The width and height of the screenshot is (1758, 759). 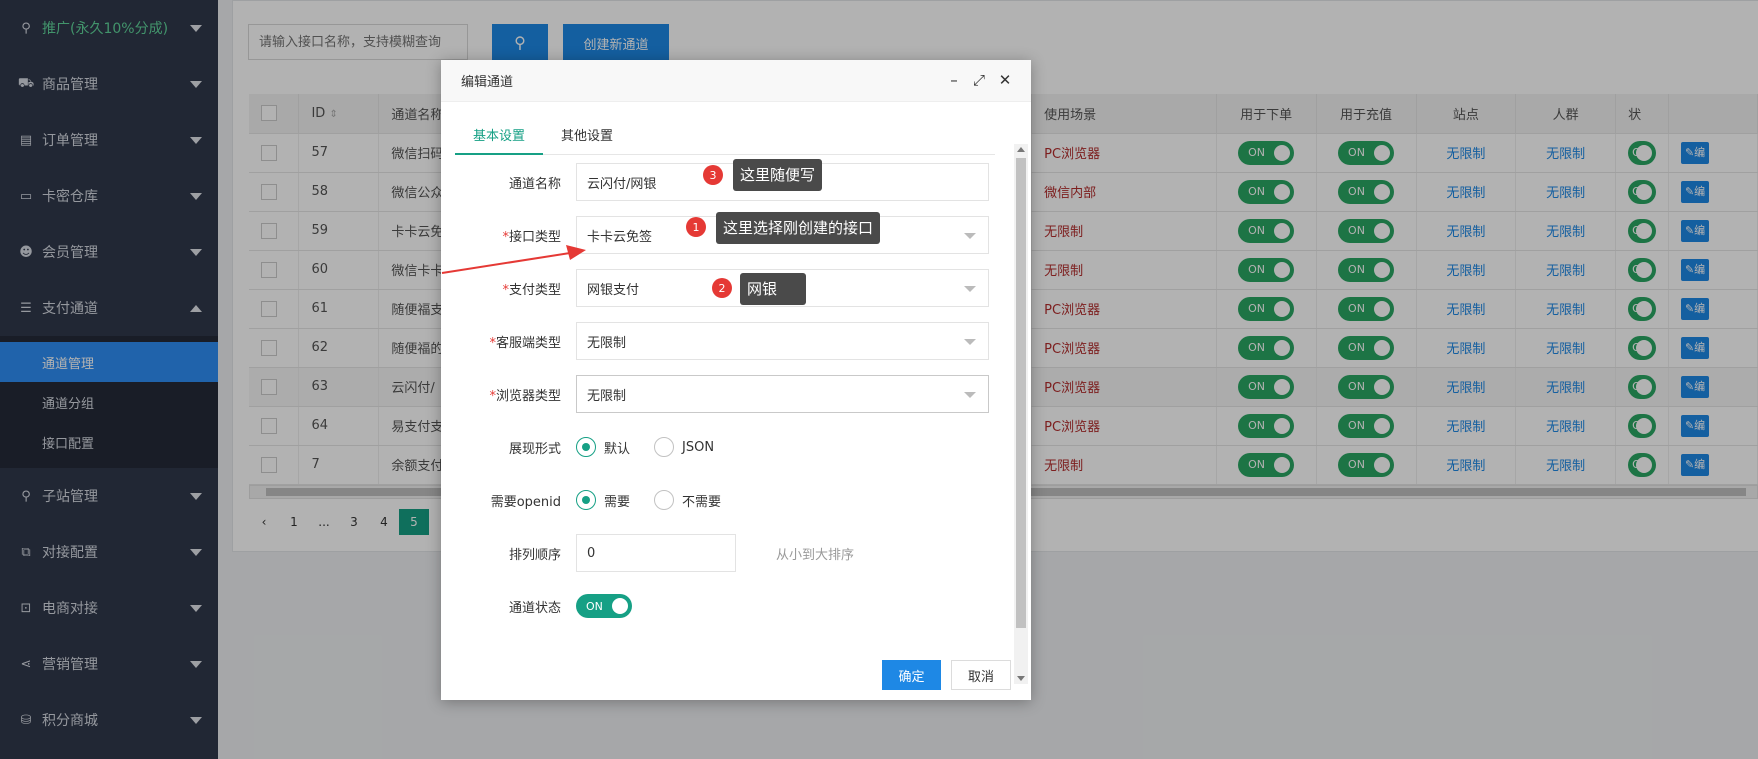 What do you see at coordinates (1005, 80) in the screenshot?
I see `close-icon: ✕` at bounding box center [1005, 80].